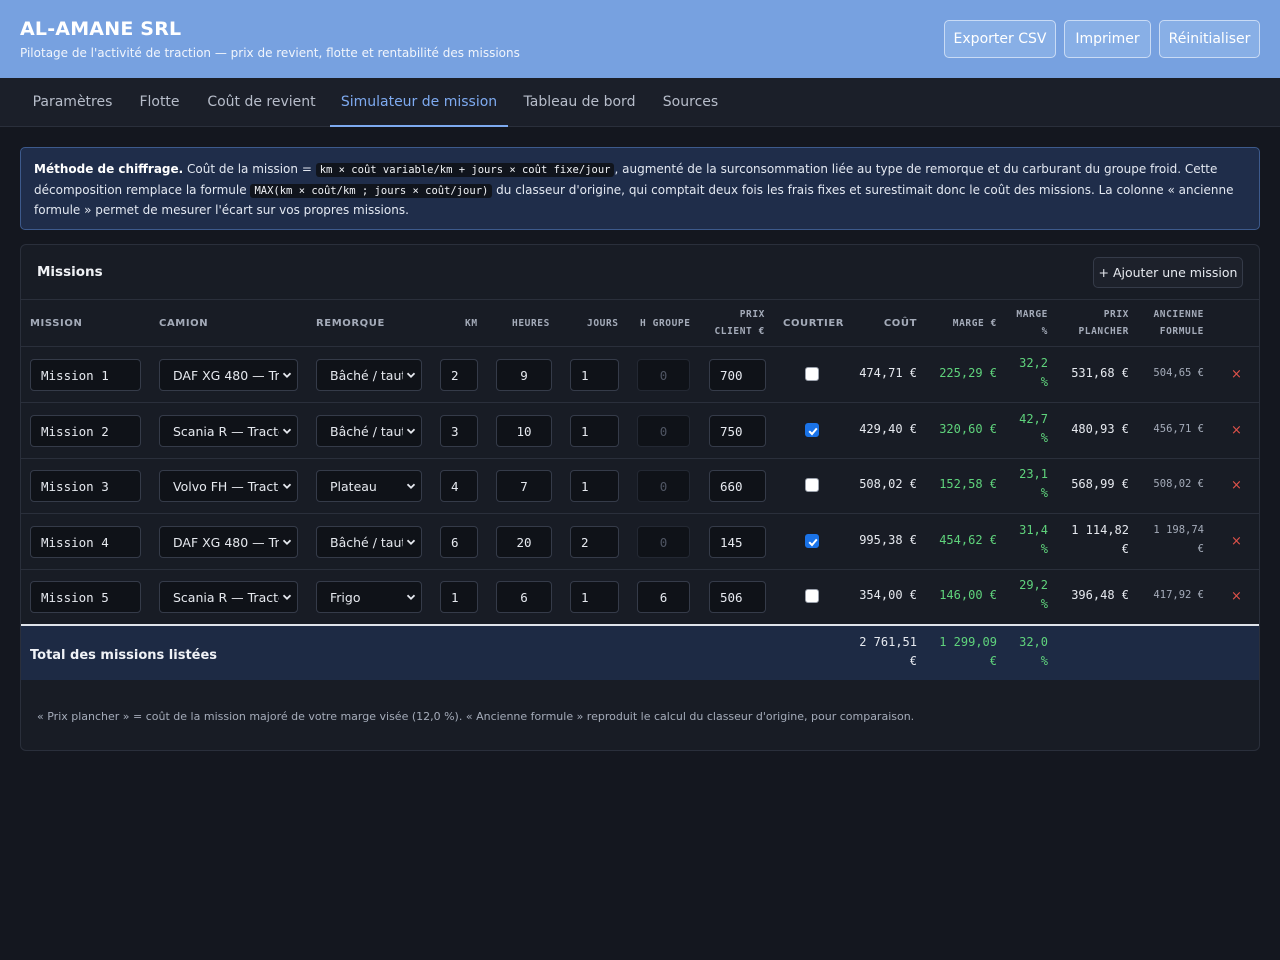 The height and width of the screenshot is (960, 1280). Describe the element at coordinates (459, 542) in the screenshot. I see `km-input: 6` at that location.